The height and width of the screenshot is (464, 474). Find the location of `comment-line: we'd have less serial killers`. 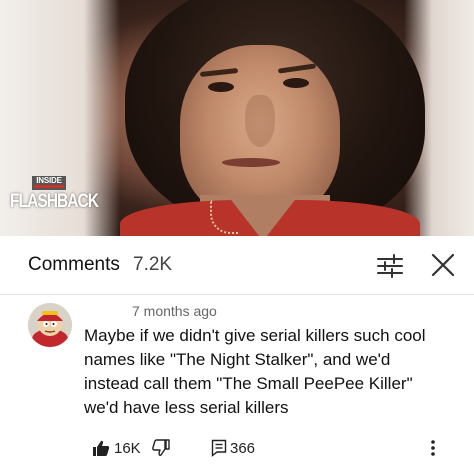

comment-line: we'd have less serial killers is located at coordinates (186, 407).